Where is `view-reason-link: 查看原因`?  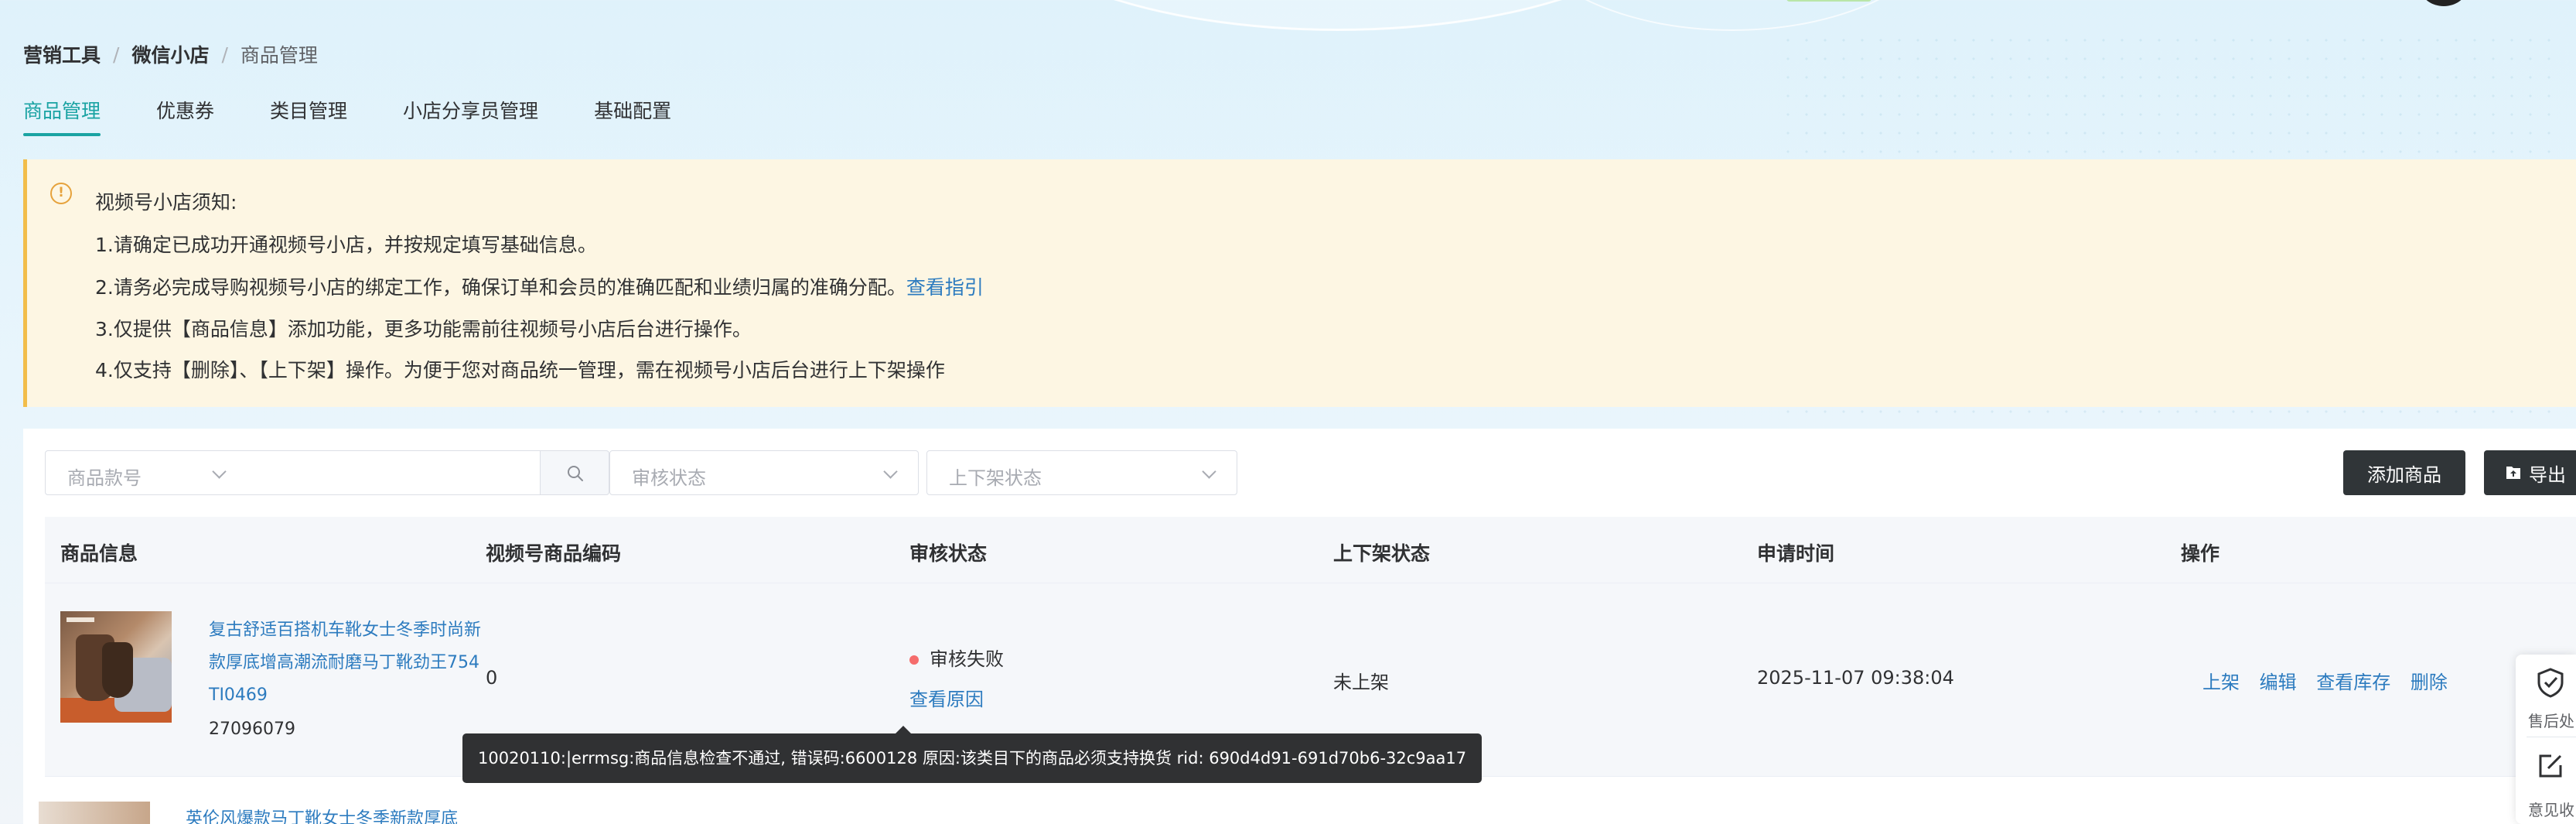
view-reason-link: 查看原因 is located at coordinates (946, 697).